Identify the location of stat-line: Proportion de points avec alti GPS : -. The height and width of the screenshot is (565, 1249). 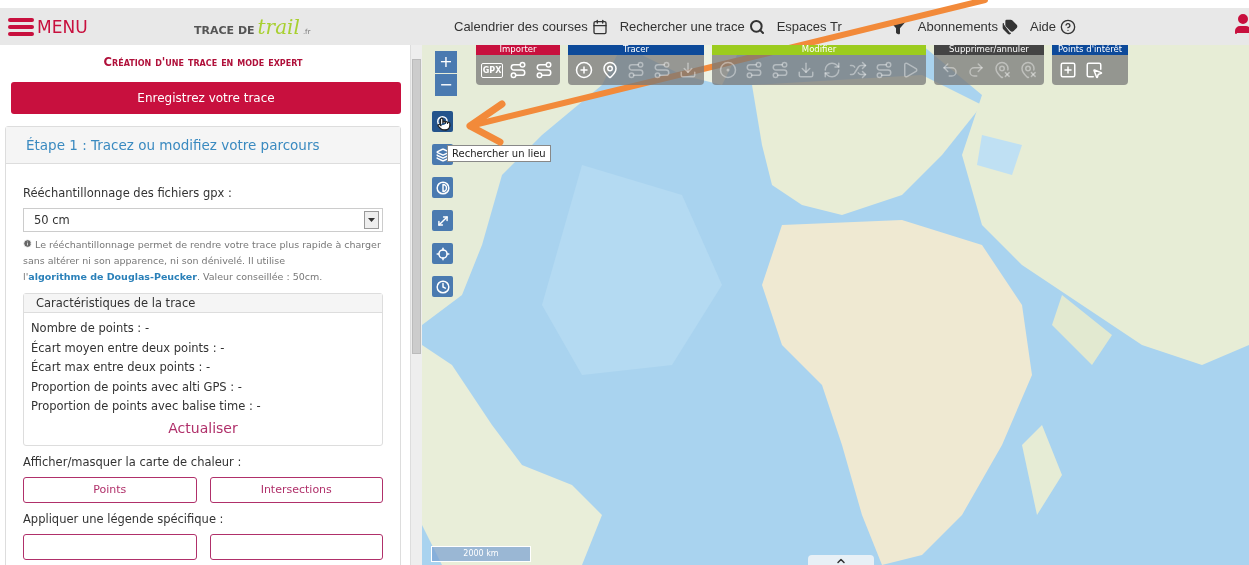
(137, 387).